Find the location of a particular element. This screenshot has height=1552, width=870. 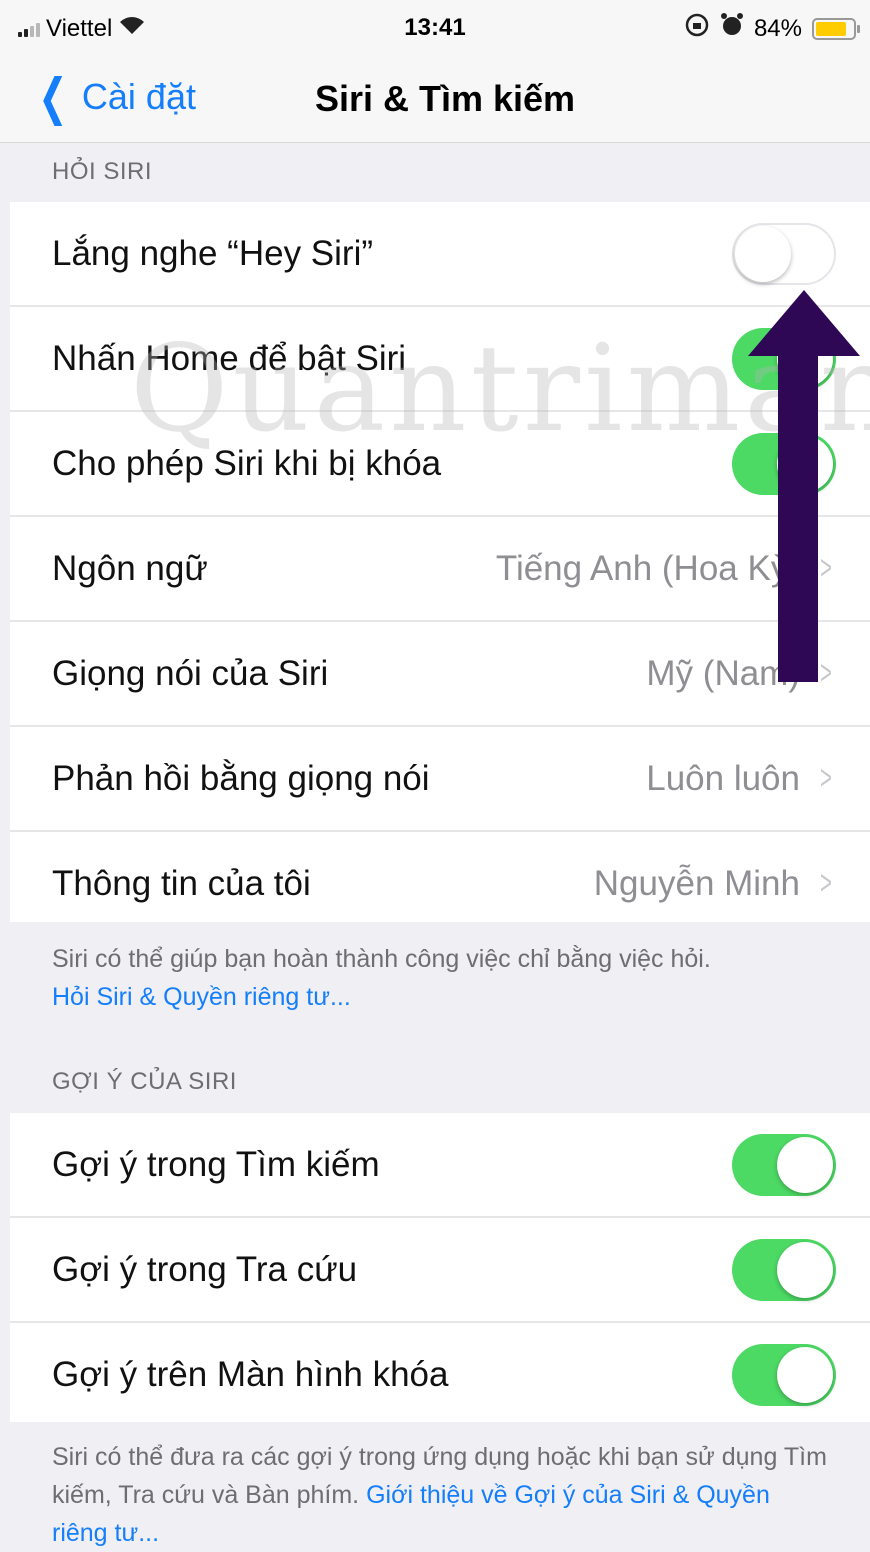

row-label: Ngôn ngữ is located at coordinates (130, 568).